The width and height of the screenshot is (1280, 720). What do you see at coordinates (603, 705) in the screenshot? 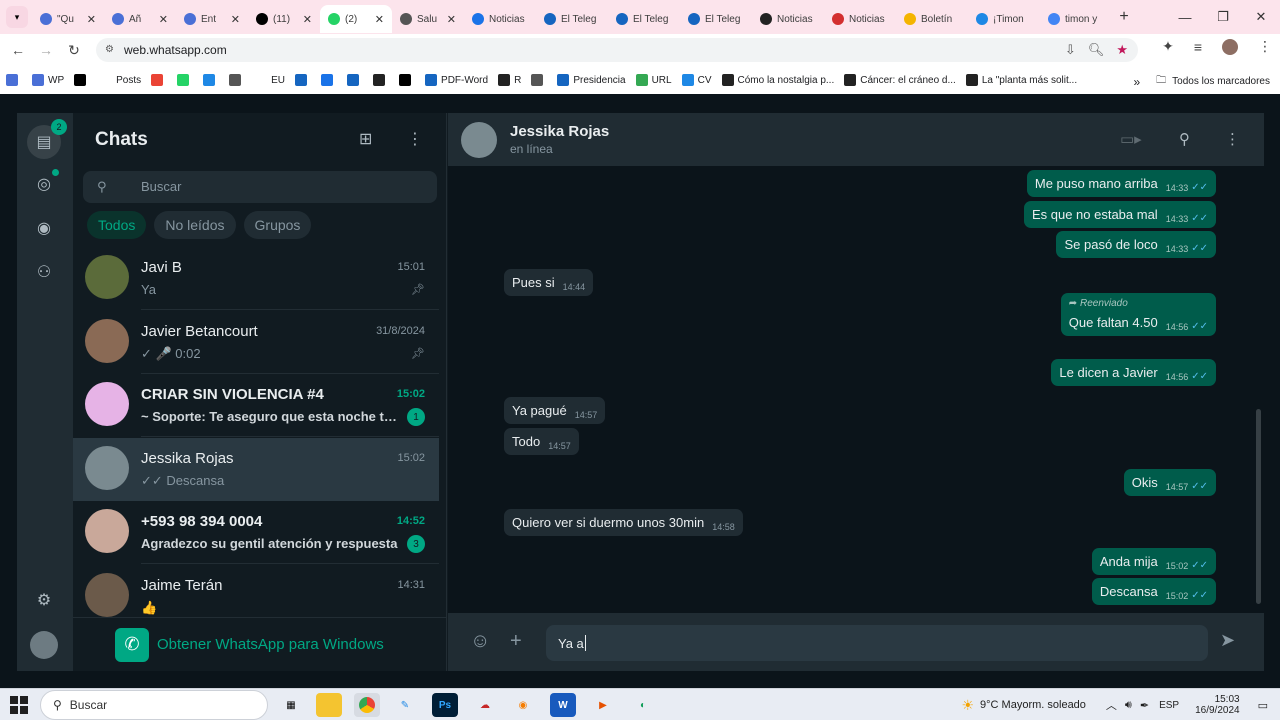
I see `media-player-icon: ▶` at bounding box center [603, 705].